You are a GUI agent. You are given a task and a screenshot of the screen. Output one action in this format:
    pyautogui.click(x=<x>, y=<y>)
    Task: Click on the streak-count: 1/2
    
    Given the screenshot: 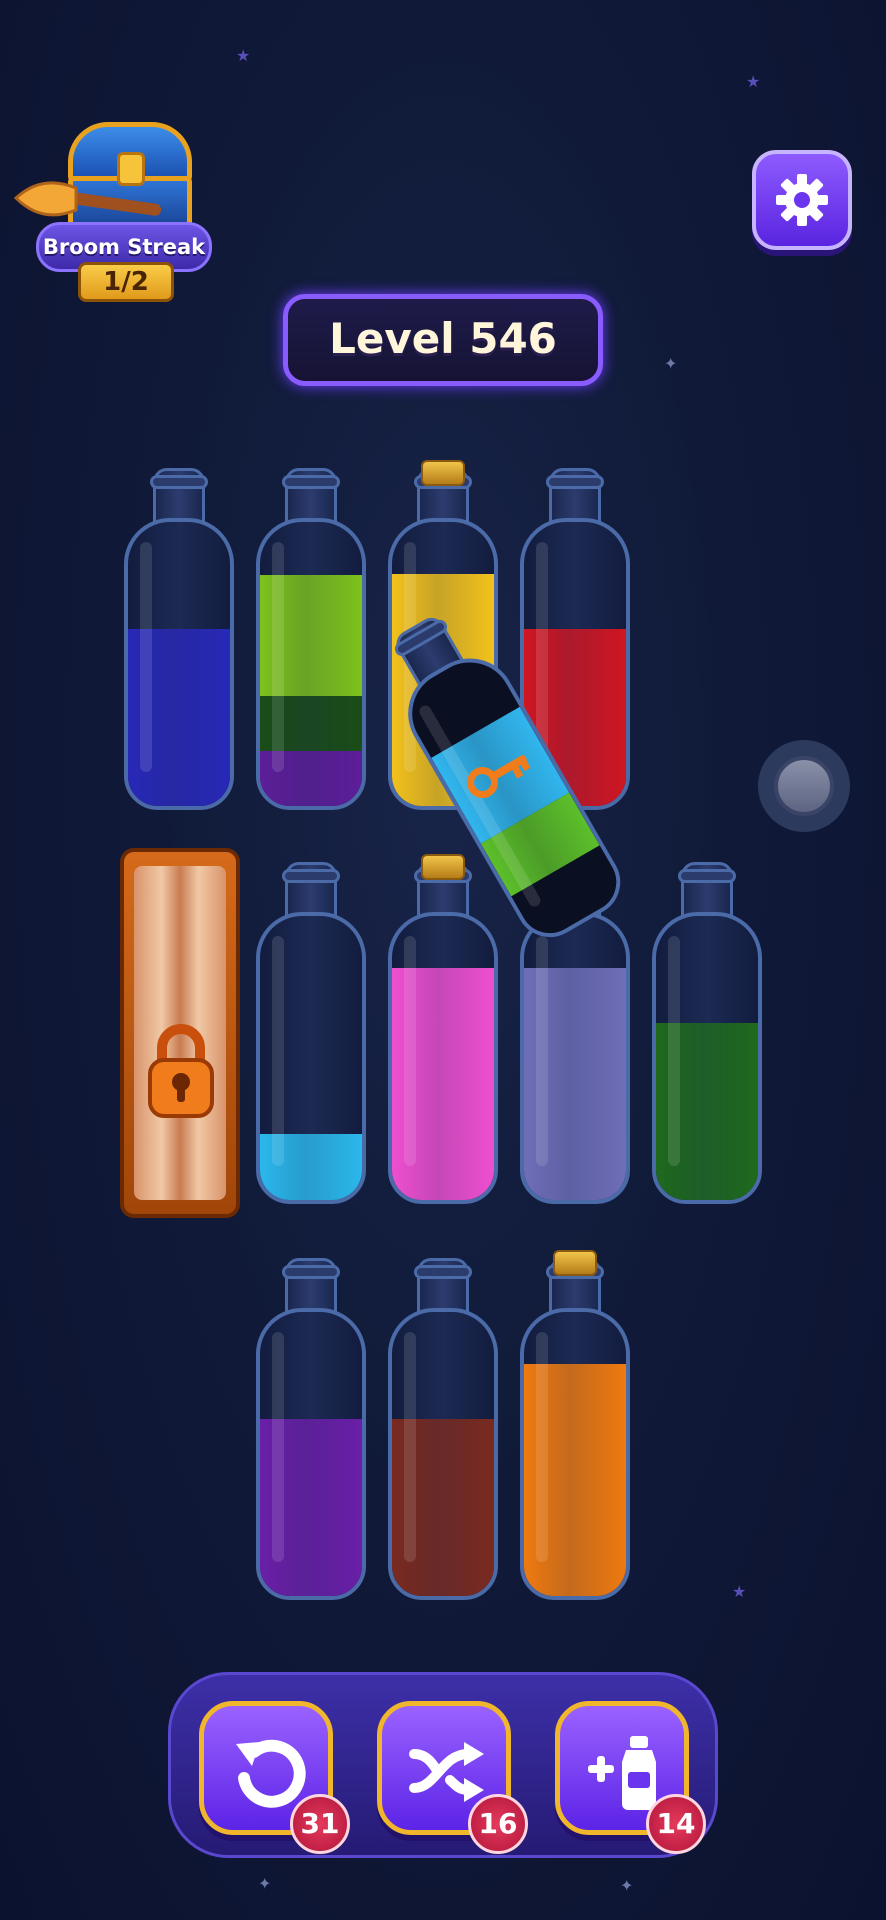 What is the action you would take?
    pyautogui.click(x=126, y=282)
    